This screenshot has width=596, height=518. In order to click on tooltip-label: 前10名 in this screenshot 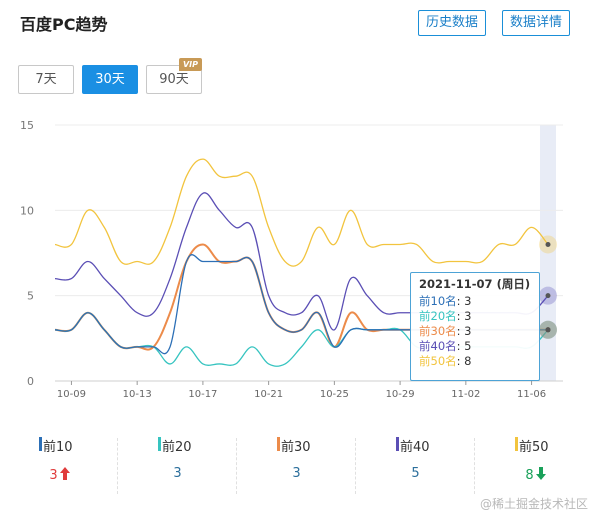, I will do `click(438, 301)`.